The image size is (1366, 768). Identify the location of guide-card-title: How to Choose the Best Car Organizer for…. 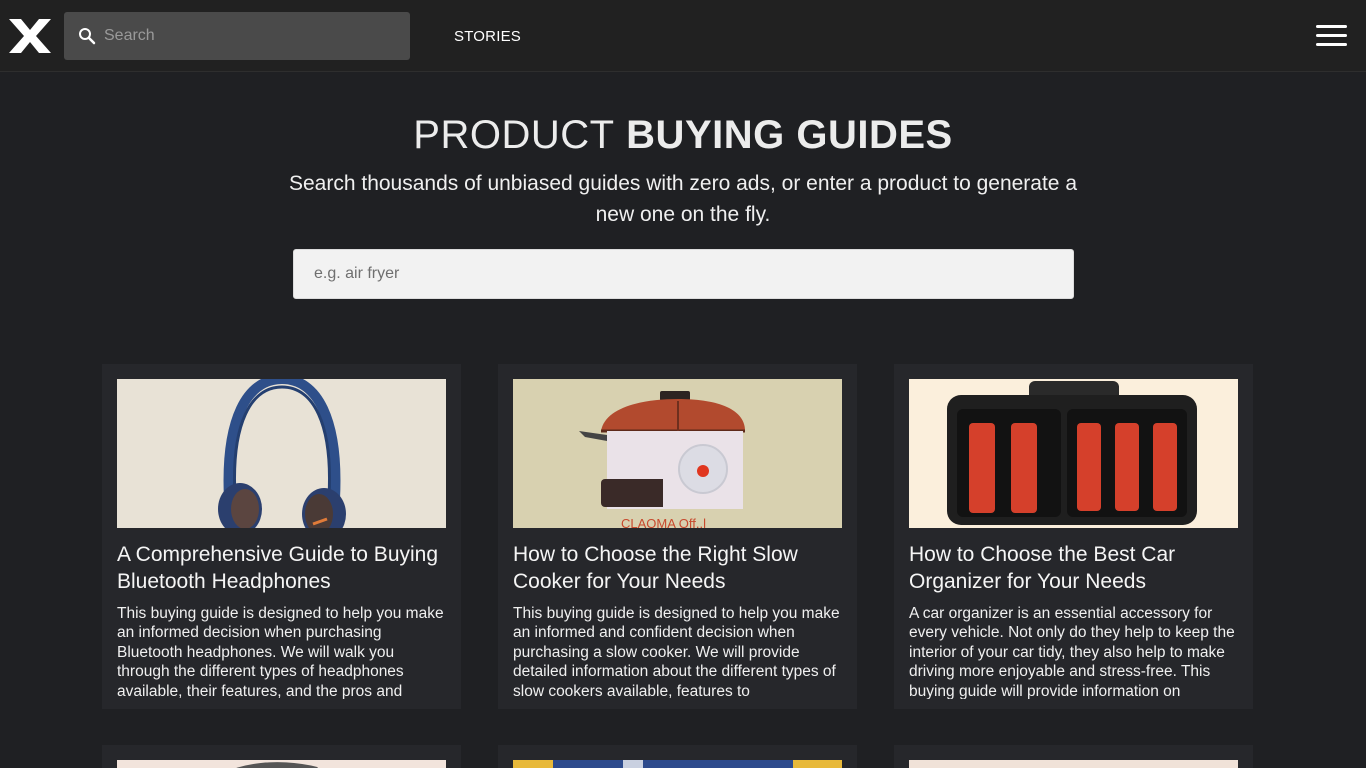
(1074, 568).